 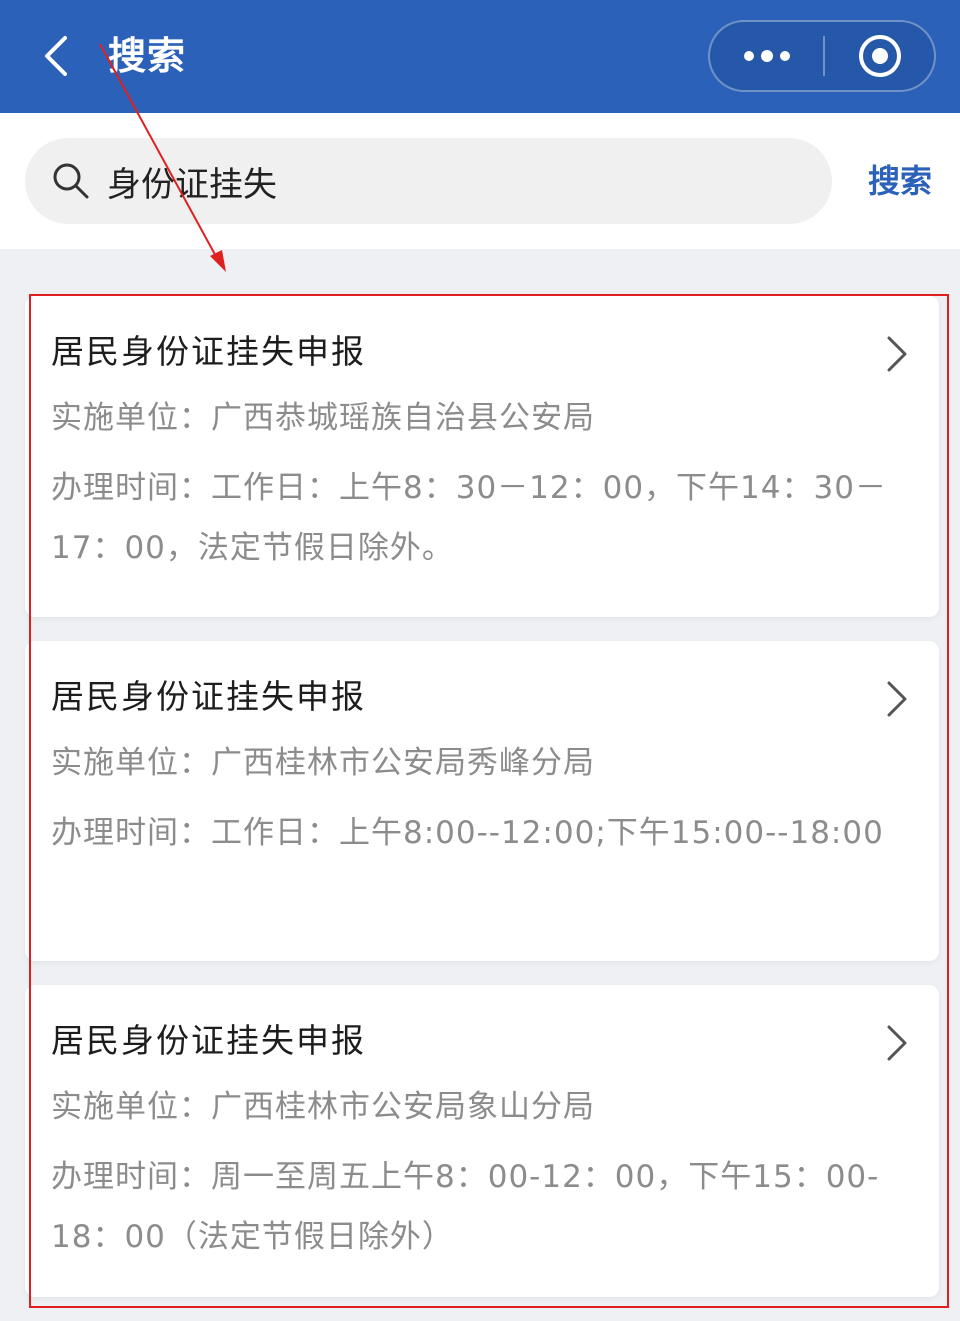 What do you see at coordinates (323, 763) in the screenshot?
I see `result-unit: 实施单位：广西桂林市公安局秀峰分局` at bounding box center [323, 763].